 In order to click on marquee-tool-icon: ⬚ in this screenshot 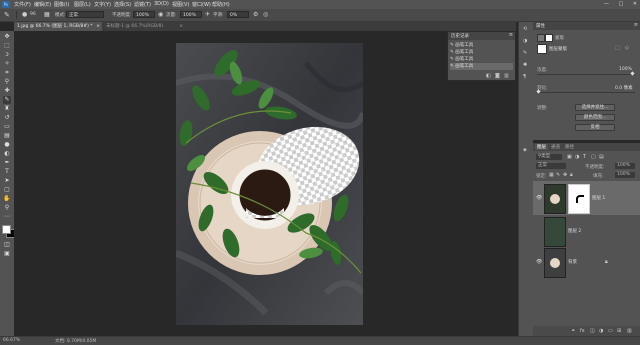, I will do `click(7, 46)`.